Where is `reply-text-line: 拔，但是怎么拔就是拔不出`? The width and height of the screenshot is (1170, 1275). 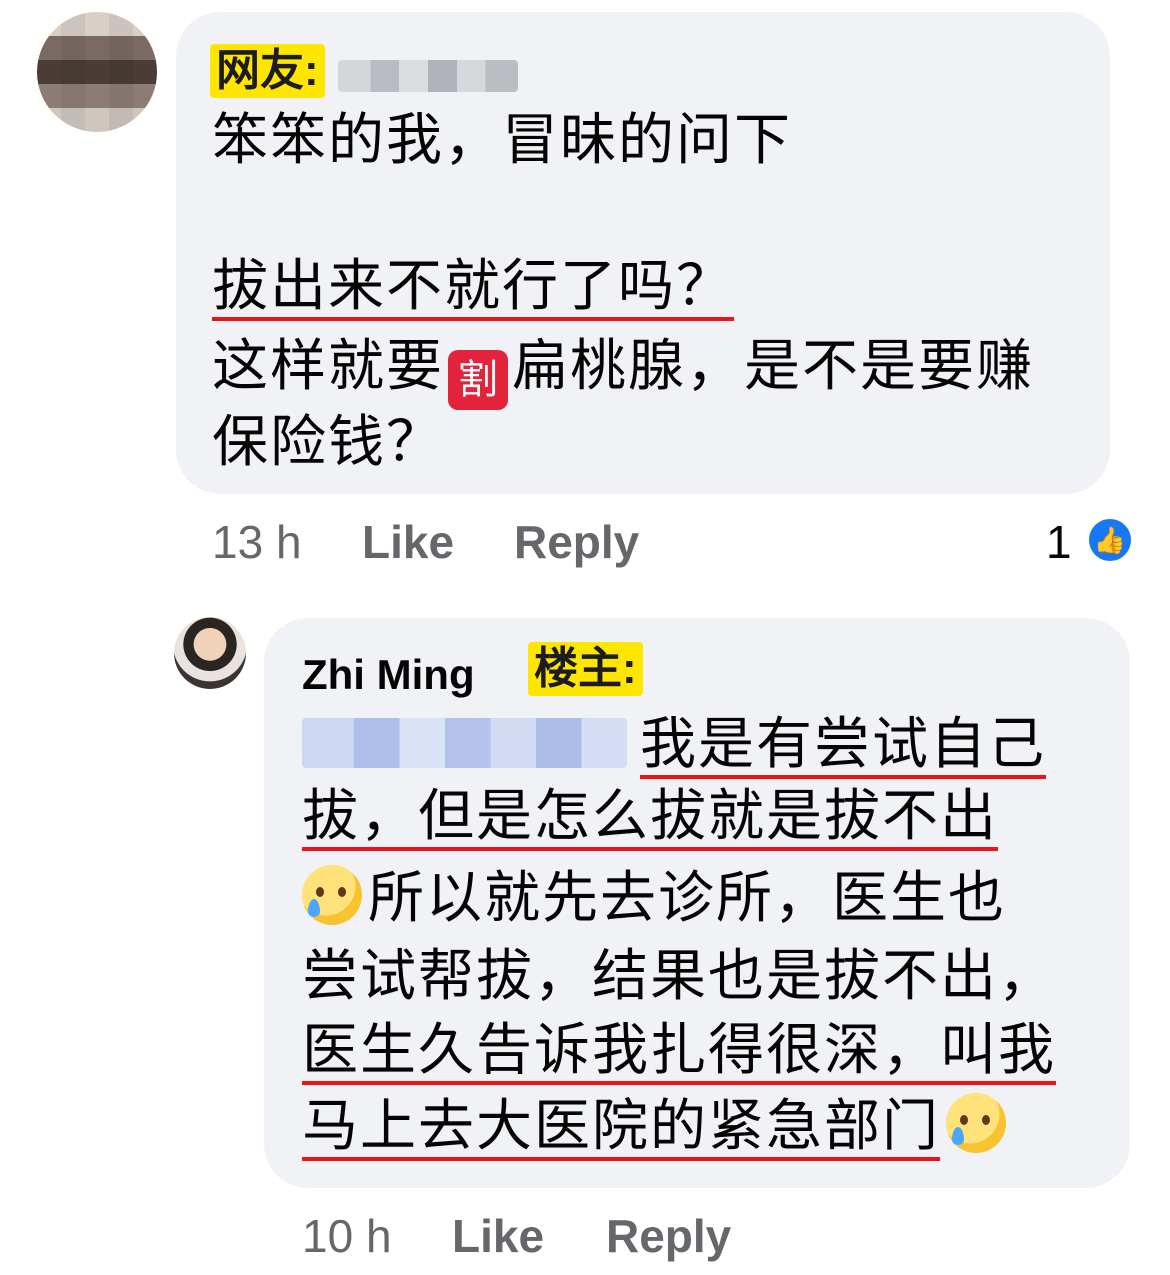 reply-text-line: 拔，但是怎么拔就是拔不出 is located at coordinates (650, 816).